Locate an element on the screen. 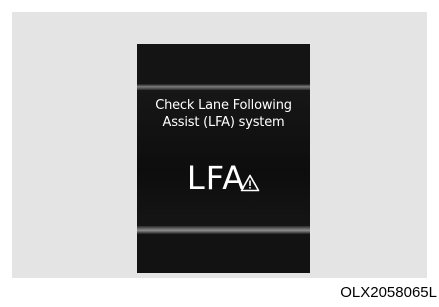 The width and height of the screenshot is (439, 307). display-bottom-band is located at coordinates (223, 253).